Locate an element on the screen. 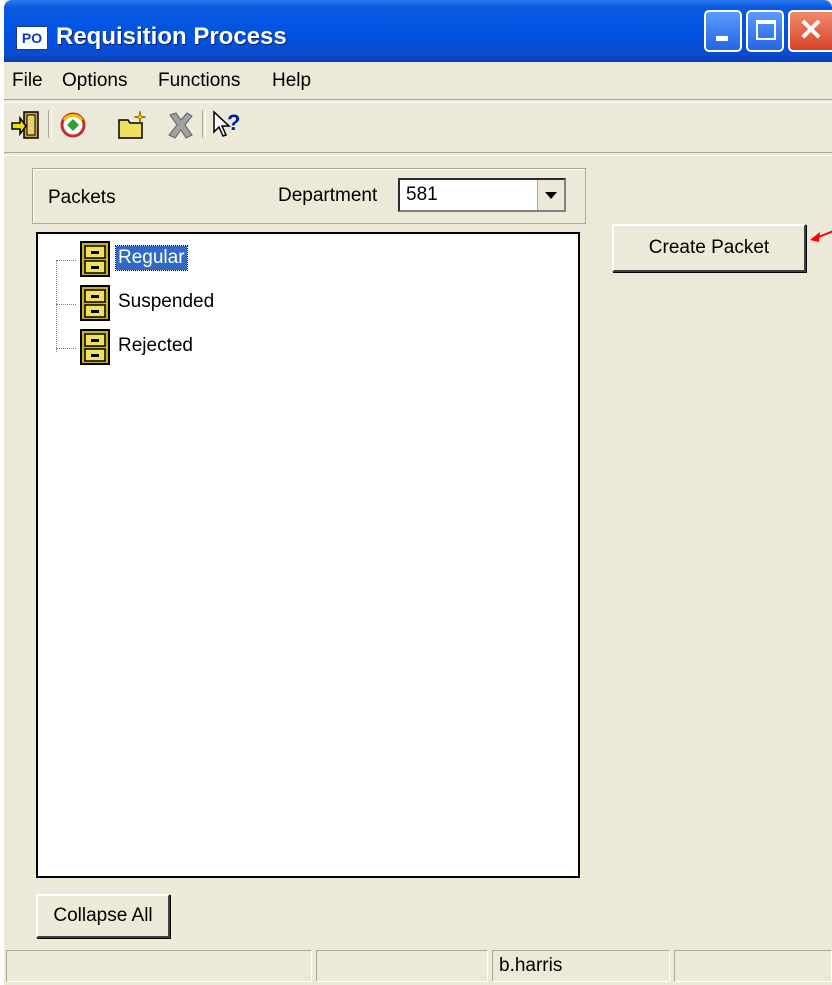 The height and width of the screenshot is (985, 832). department-label: Department is located at coordinates (328, 195).